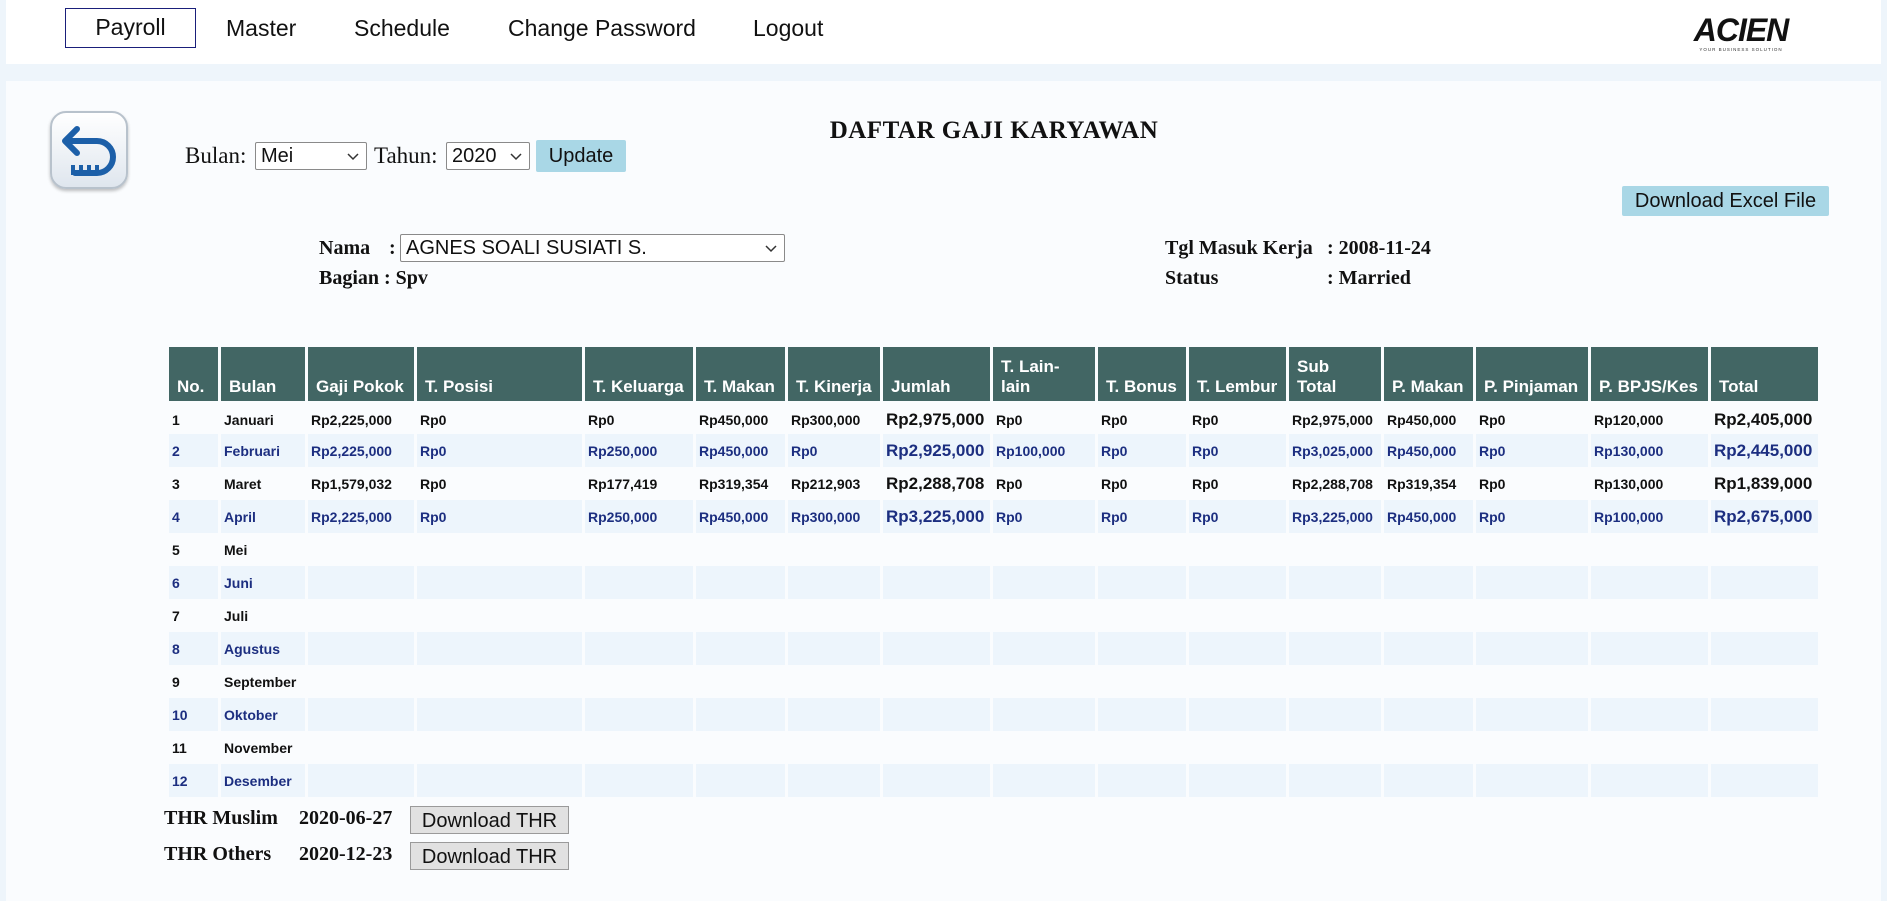 The height and width of the screenshot is (901, 1887). Describe the element at coordinates (263, 417) in the screenshot. I see `table-cell: Januari` at that location.